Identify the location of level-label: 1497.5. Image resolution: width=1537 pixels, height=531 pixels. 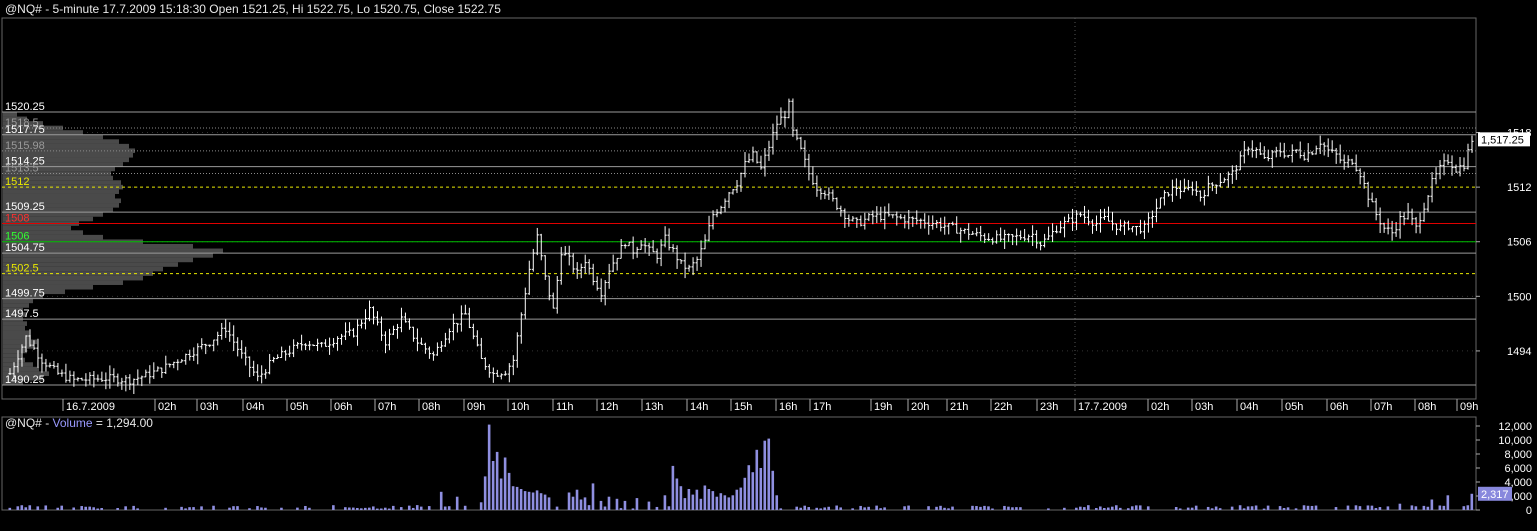
(22, 314).